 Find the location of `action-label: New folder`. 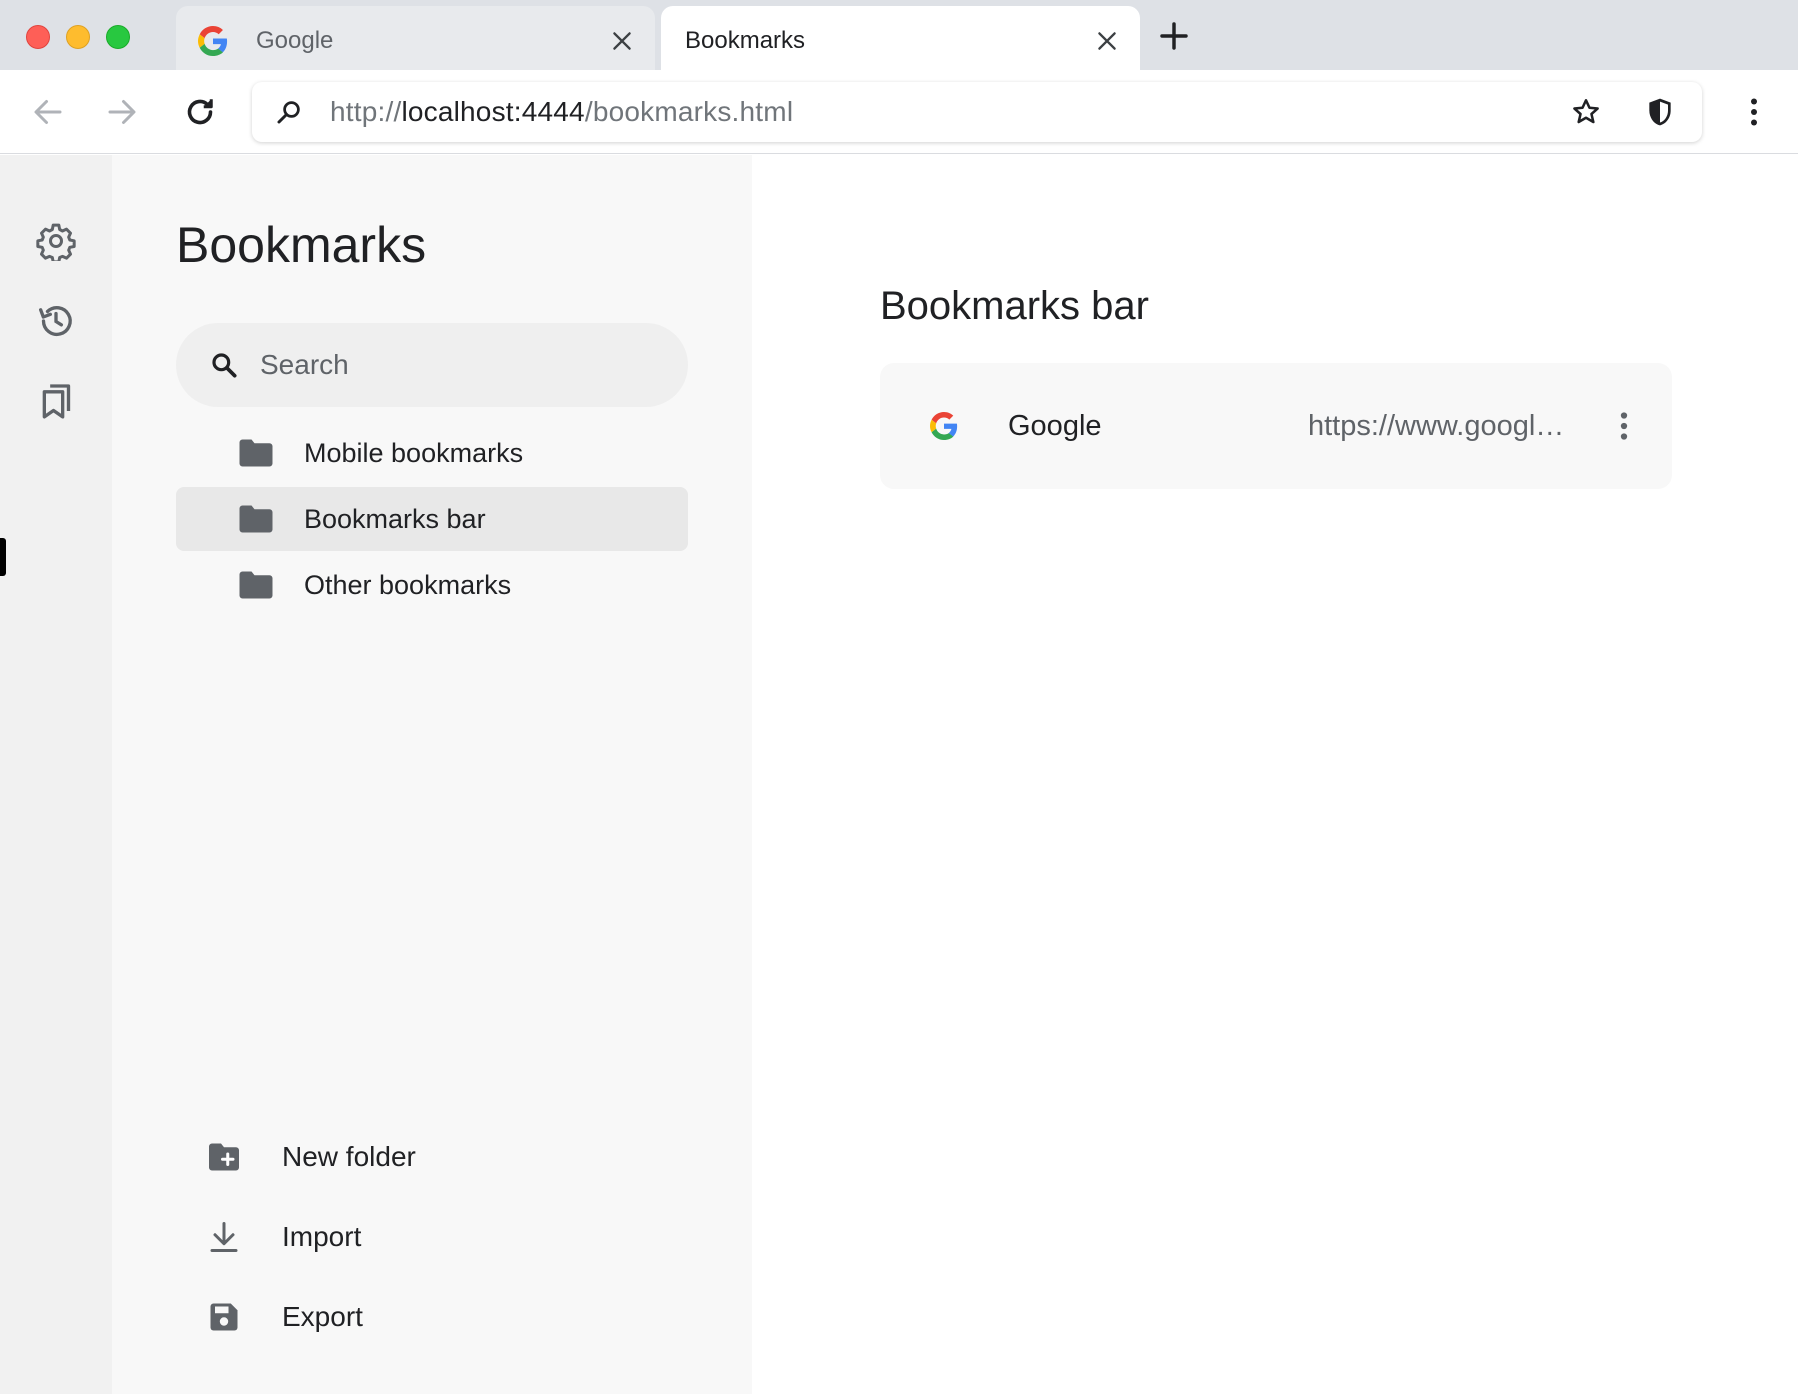

action-label: New folder is located at coordinates (349, 1156).